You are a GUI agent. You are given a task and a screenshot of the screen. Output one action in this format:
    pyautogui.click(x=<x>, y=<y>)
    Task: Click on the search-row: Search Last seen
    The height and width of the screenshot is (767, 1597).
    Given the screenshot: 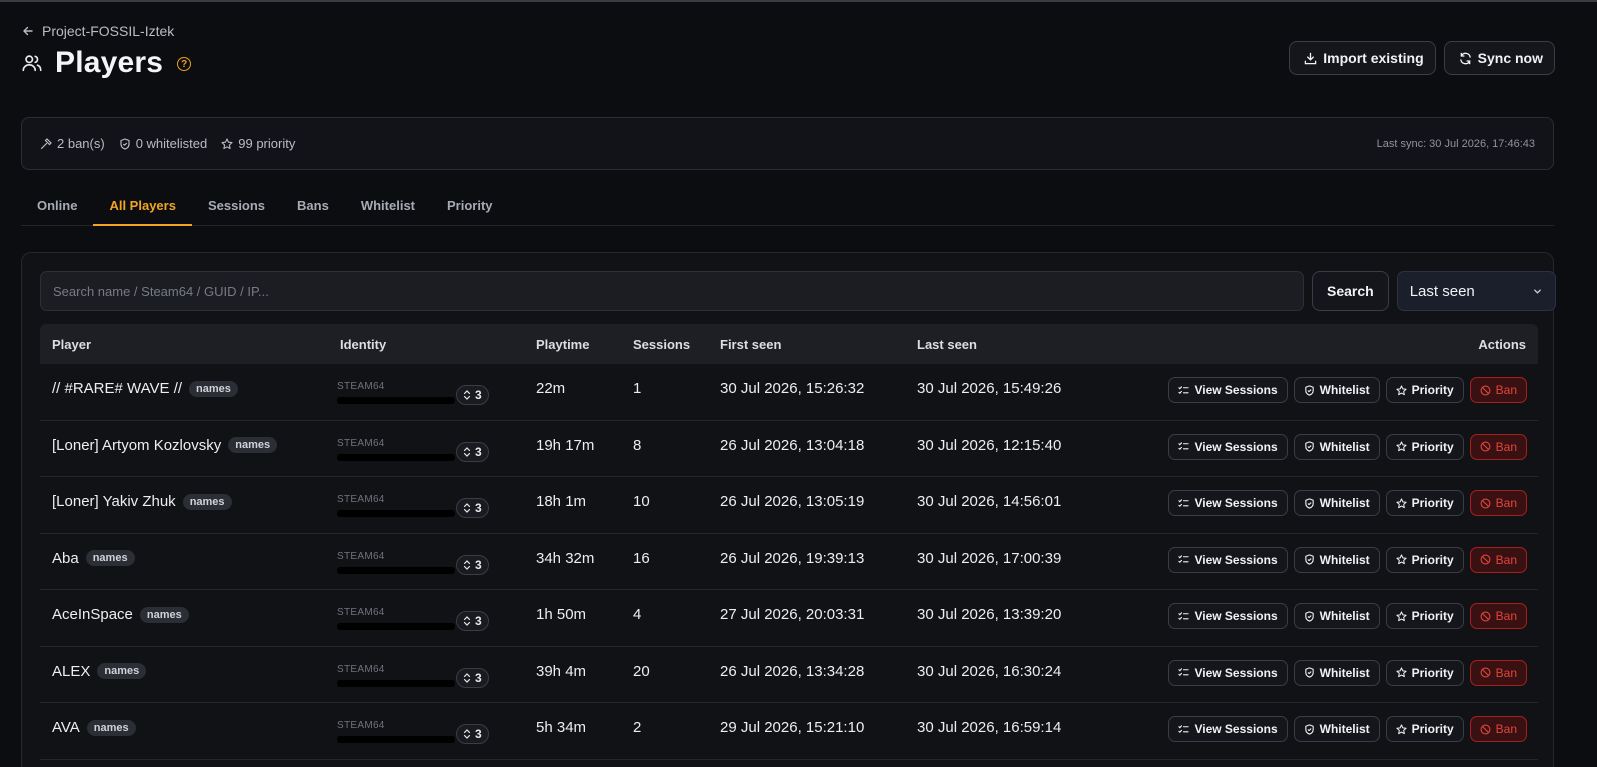 What is the action you would take?
    pyautogui.click(x=798, y=291)
    